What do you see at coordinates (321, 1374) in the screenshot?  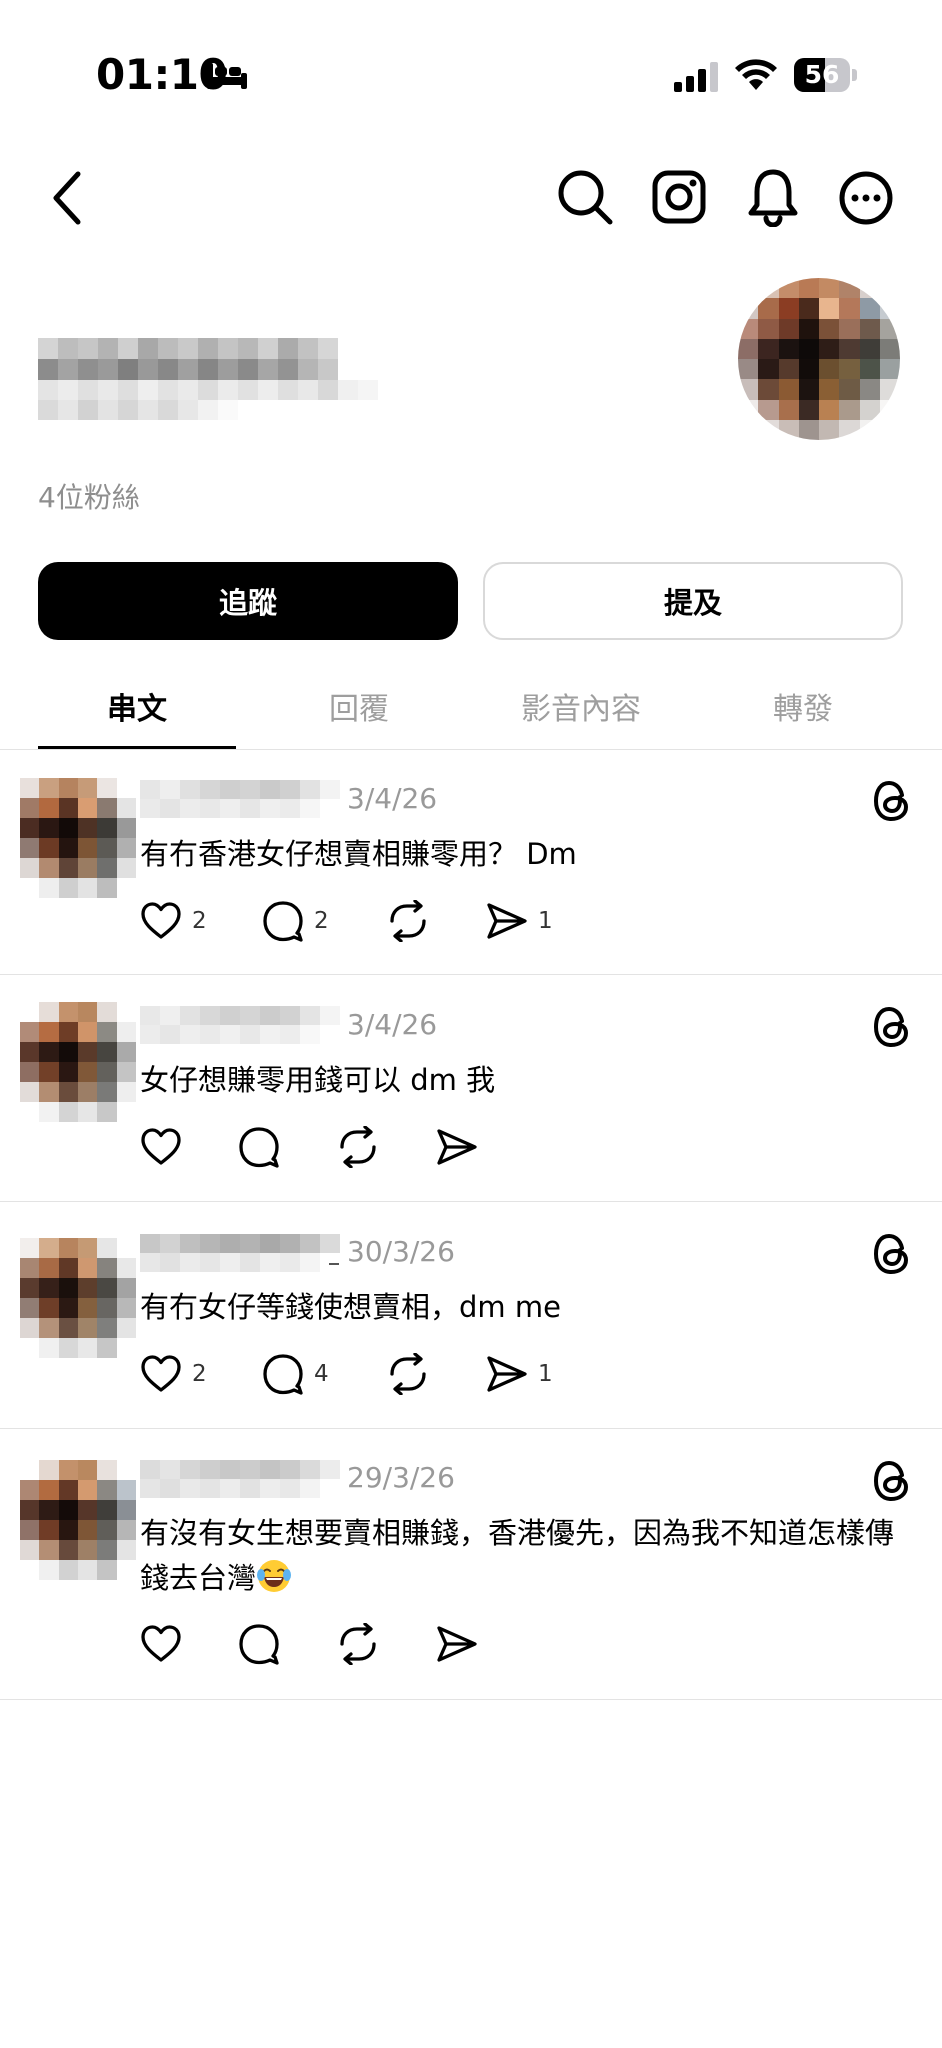 I see `reply-count: 4` at bounding box center [321, 1374].